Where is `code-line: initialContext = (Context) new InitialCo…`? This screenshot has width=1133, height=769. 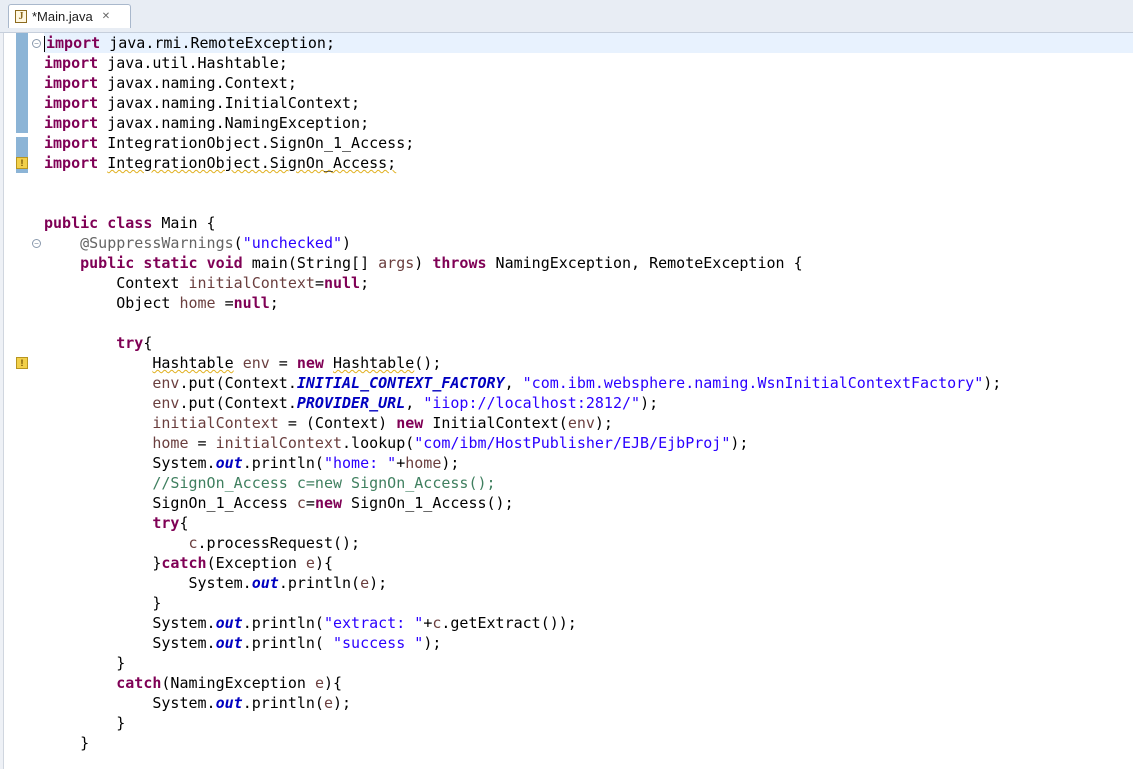
code-line: initialContext = (Context) new InitialCo… is located at coordinates (328, 423).